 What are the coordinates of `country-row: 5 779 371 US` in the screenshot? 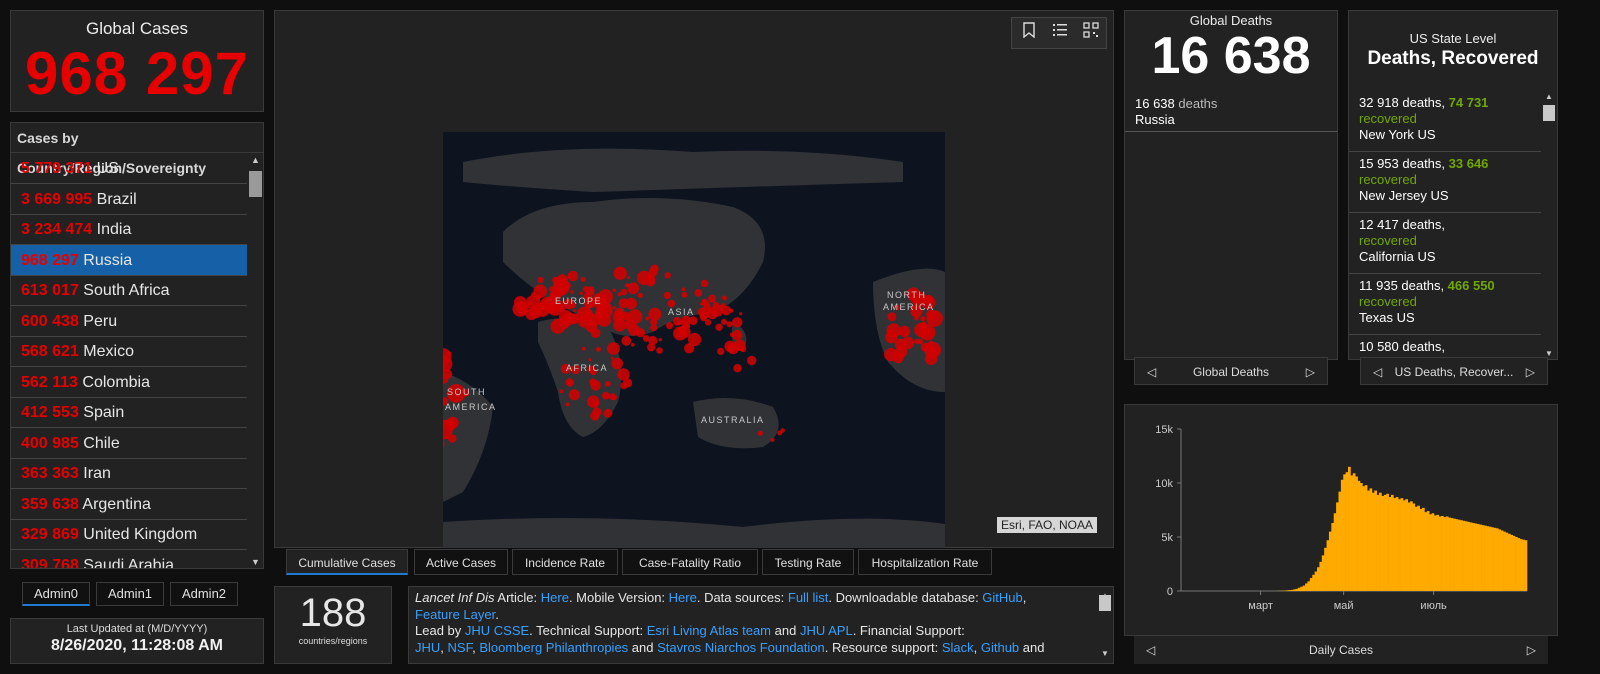 It's located at (131, 168).